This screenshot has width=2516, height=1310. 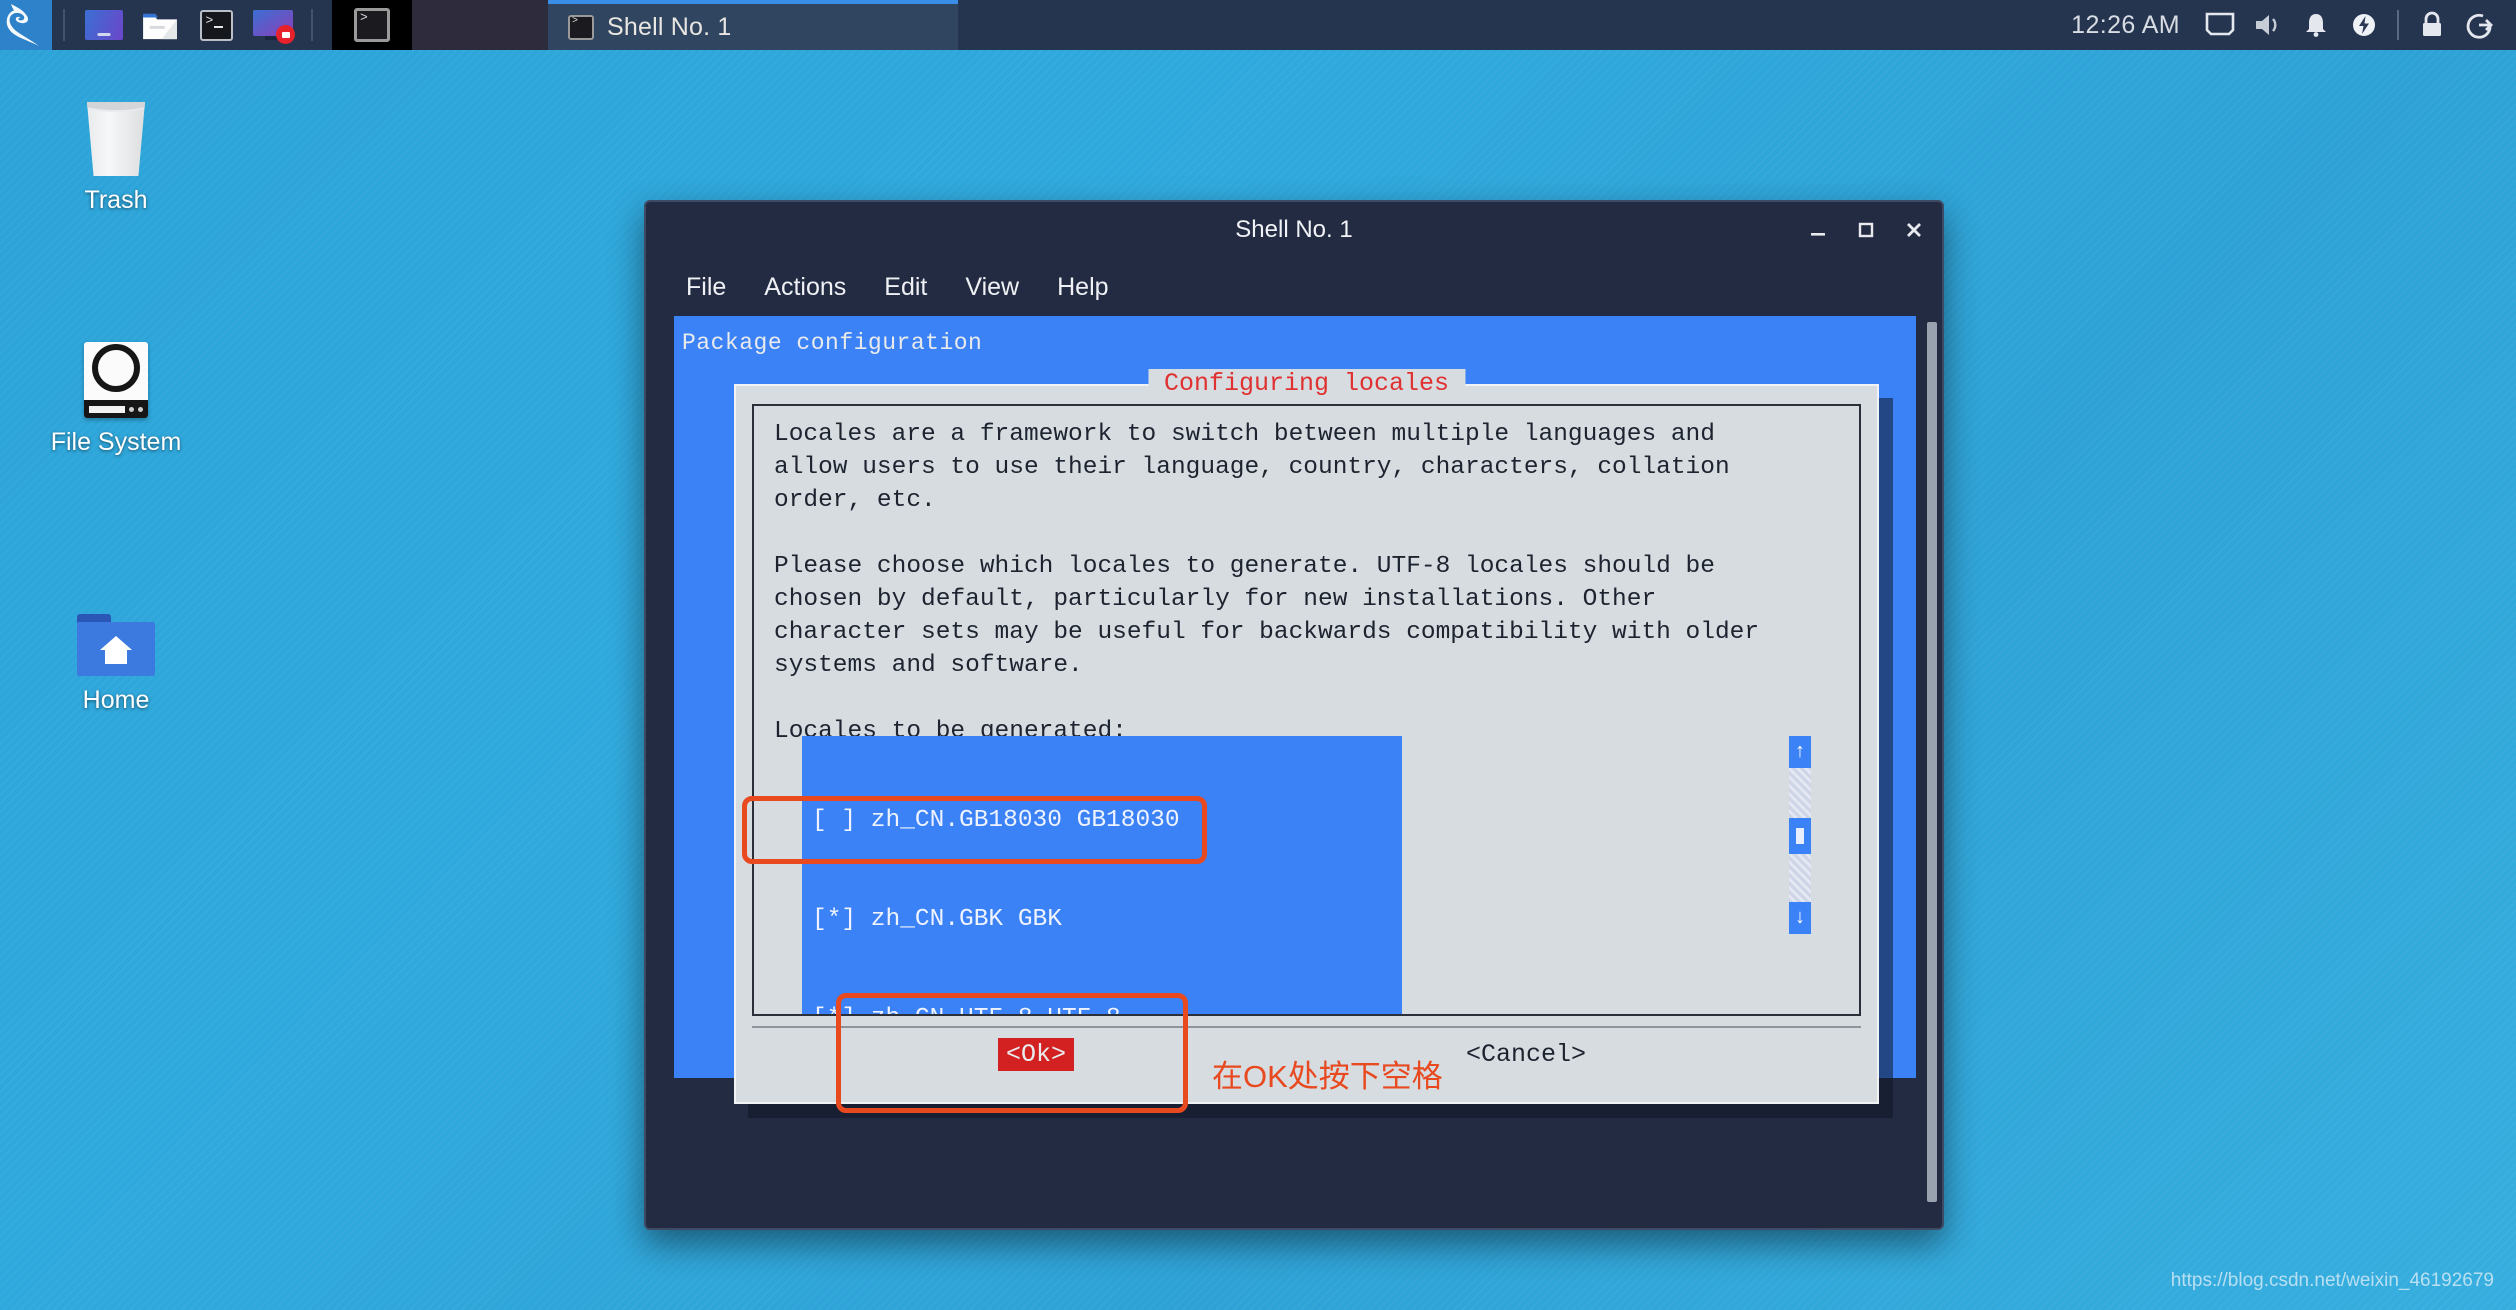 What do you see at coordinates (1294, 287) in the screenshot?
I see `window-menubar: File Actions Edit View Help` at bounding box center [1294, 287].